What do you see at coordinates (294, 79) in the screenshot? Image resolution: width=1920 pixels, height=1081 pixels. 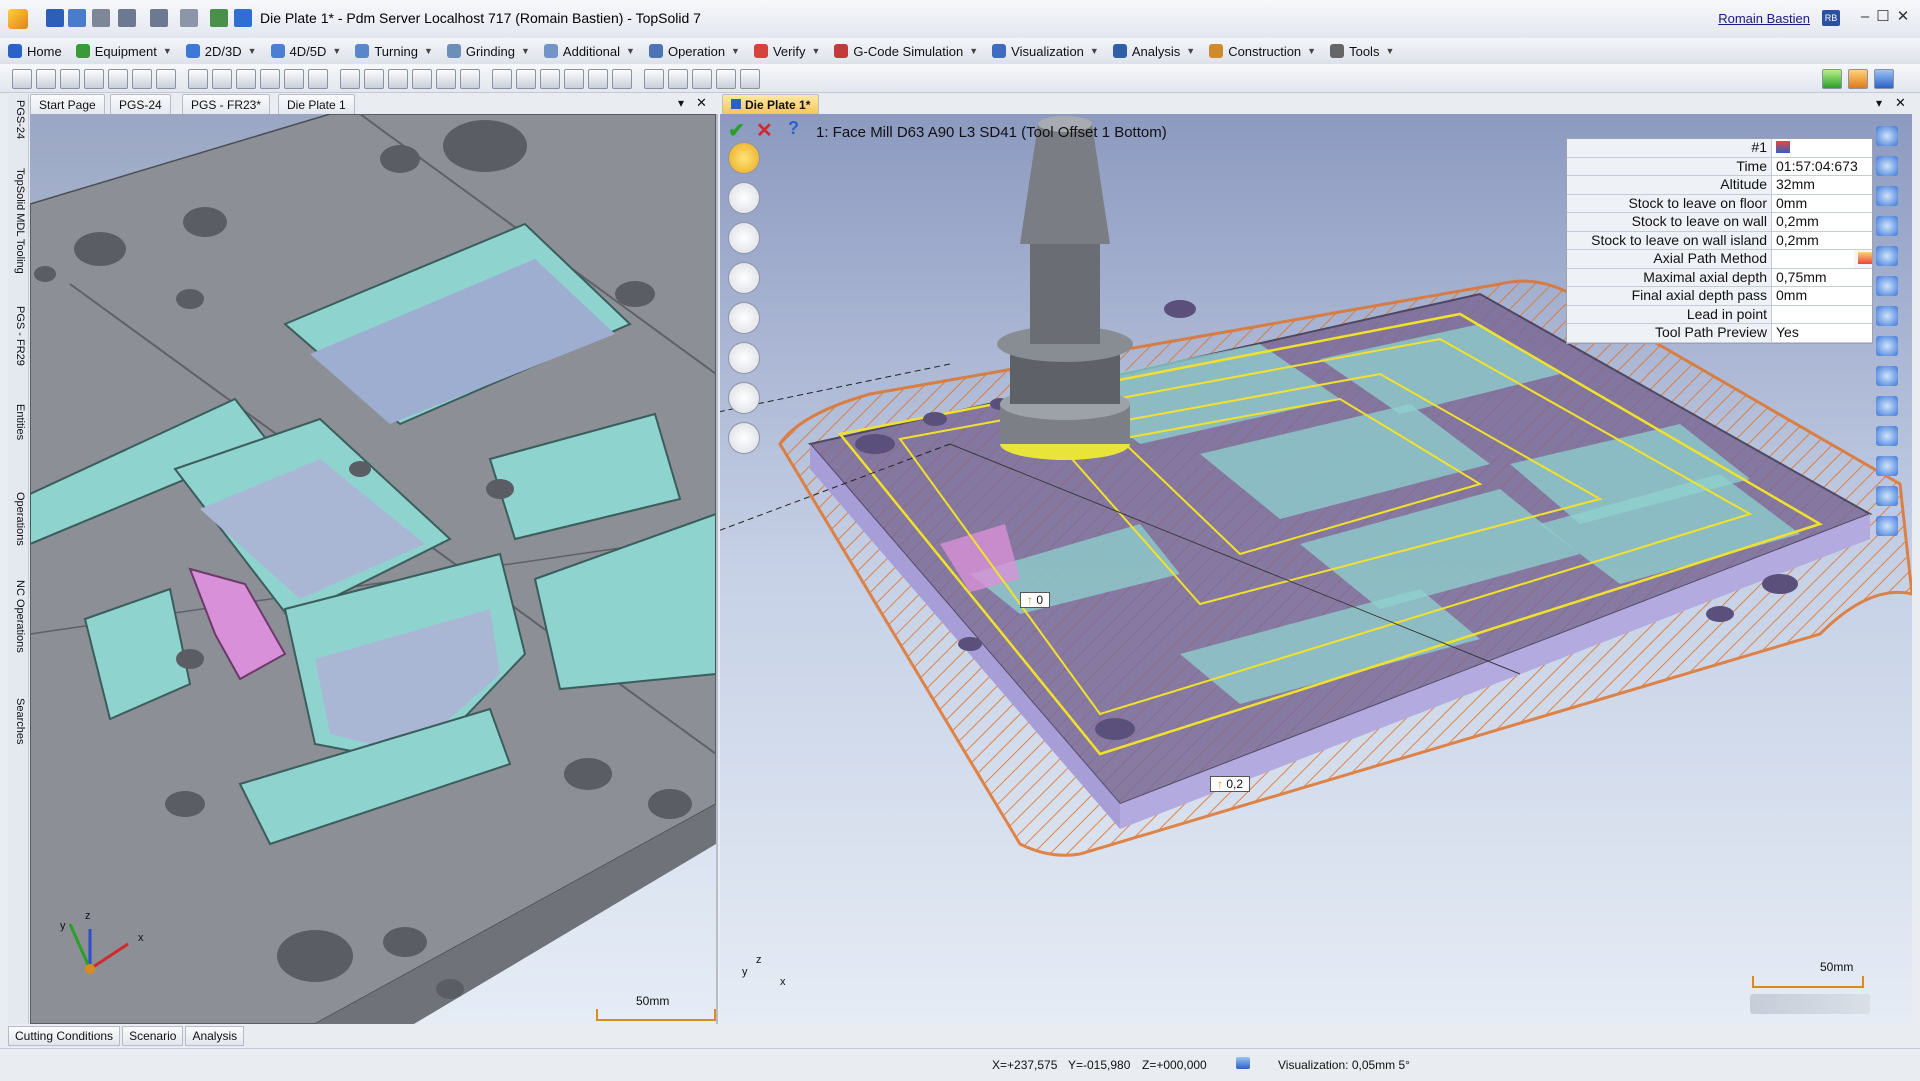 I see `helix-icon` at bounding box center [294, 79].